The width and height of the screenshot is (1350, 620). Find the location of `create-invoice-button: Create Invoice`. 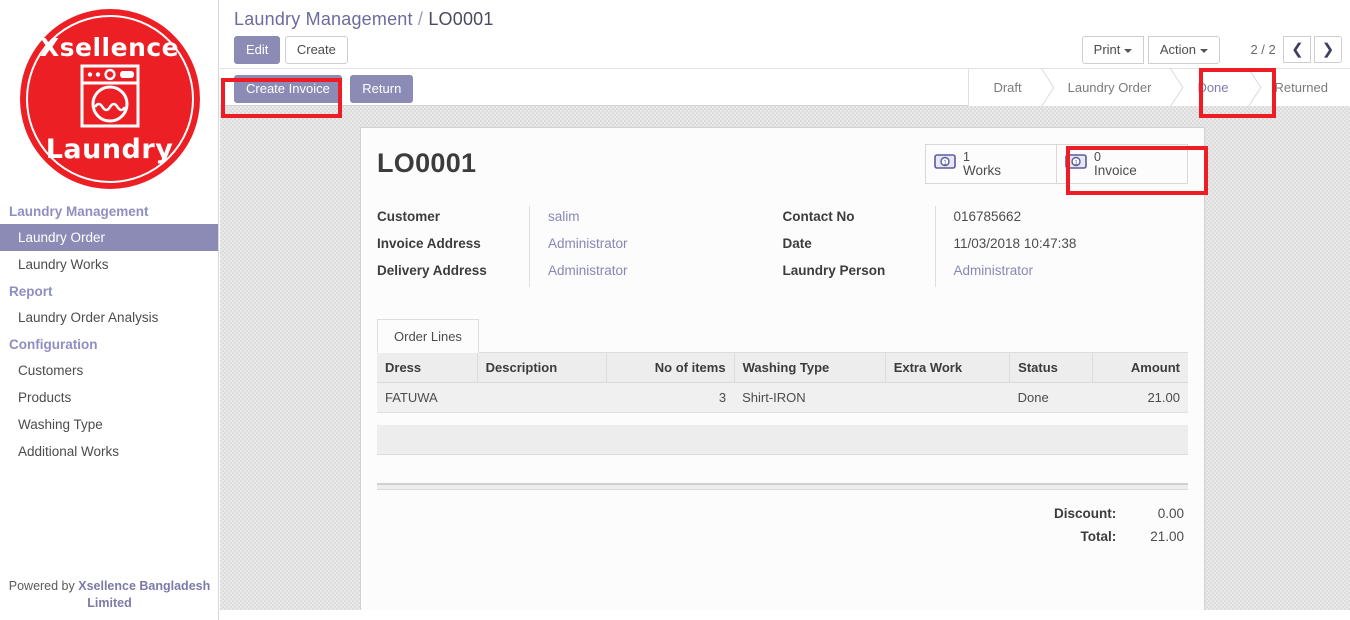

create-invoice-button: Create Invoice is located at coordinates (288, 89).